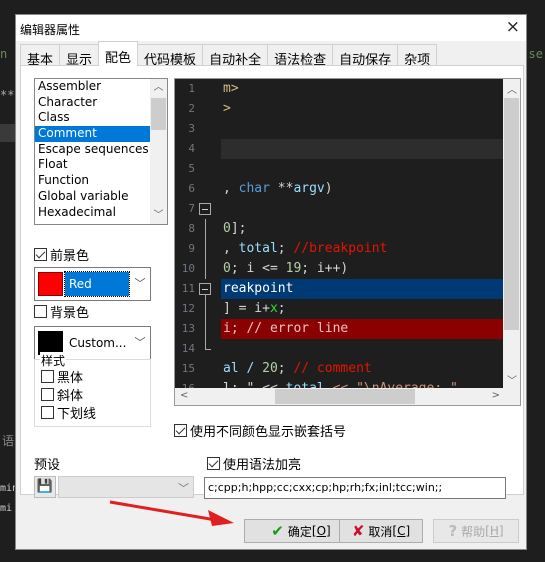  What do you see at coordinates (496, 395) in the screenshot?
I see `scroll-right-icon: >` at bounding box center [496, 395].